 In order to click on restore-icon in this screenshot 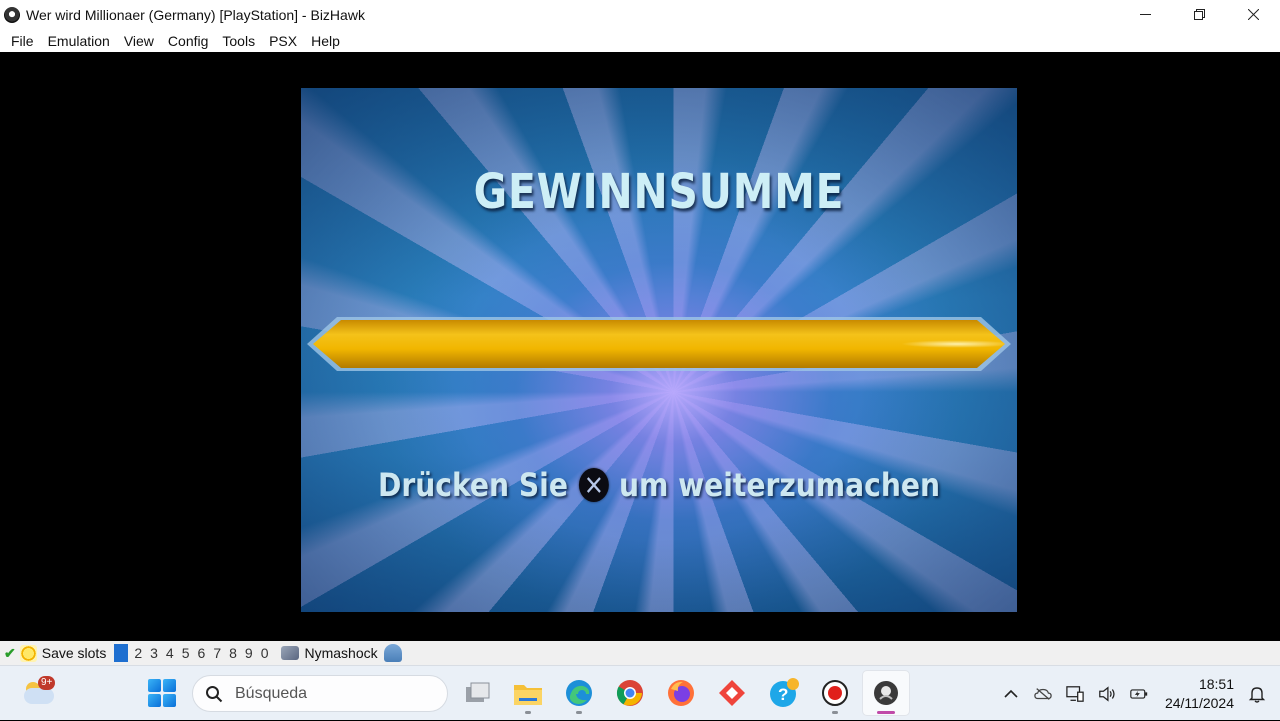, I will do `click(1199, 14)`.